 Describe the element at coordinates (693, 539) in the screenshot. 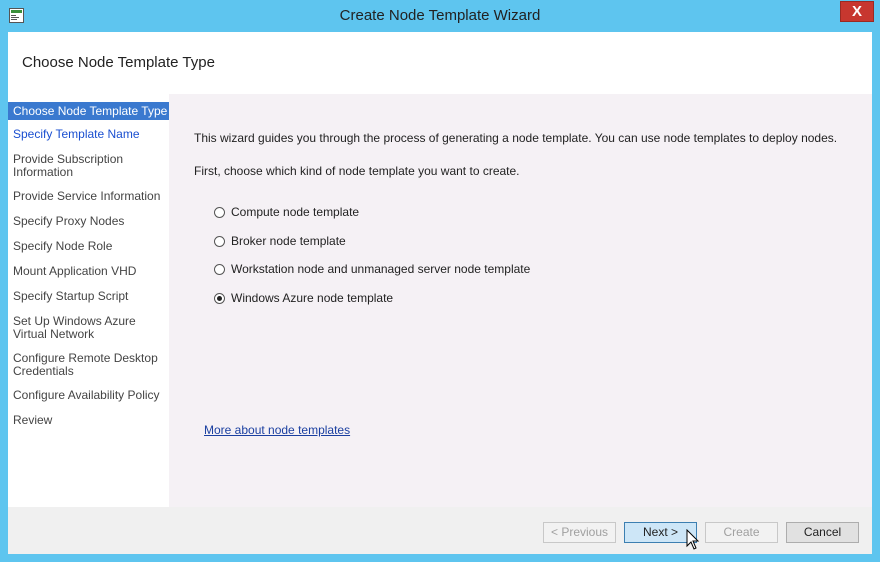

I see `mouse-cursor-icon` at that location.